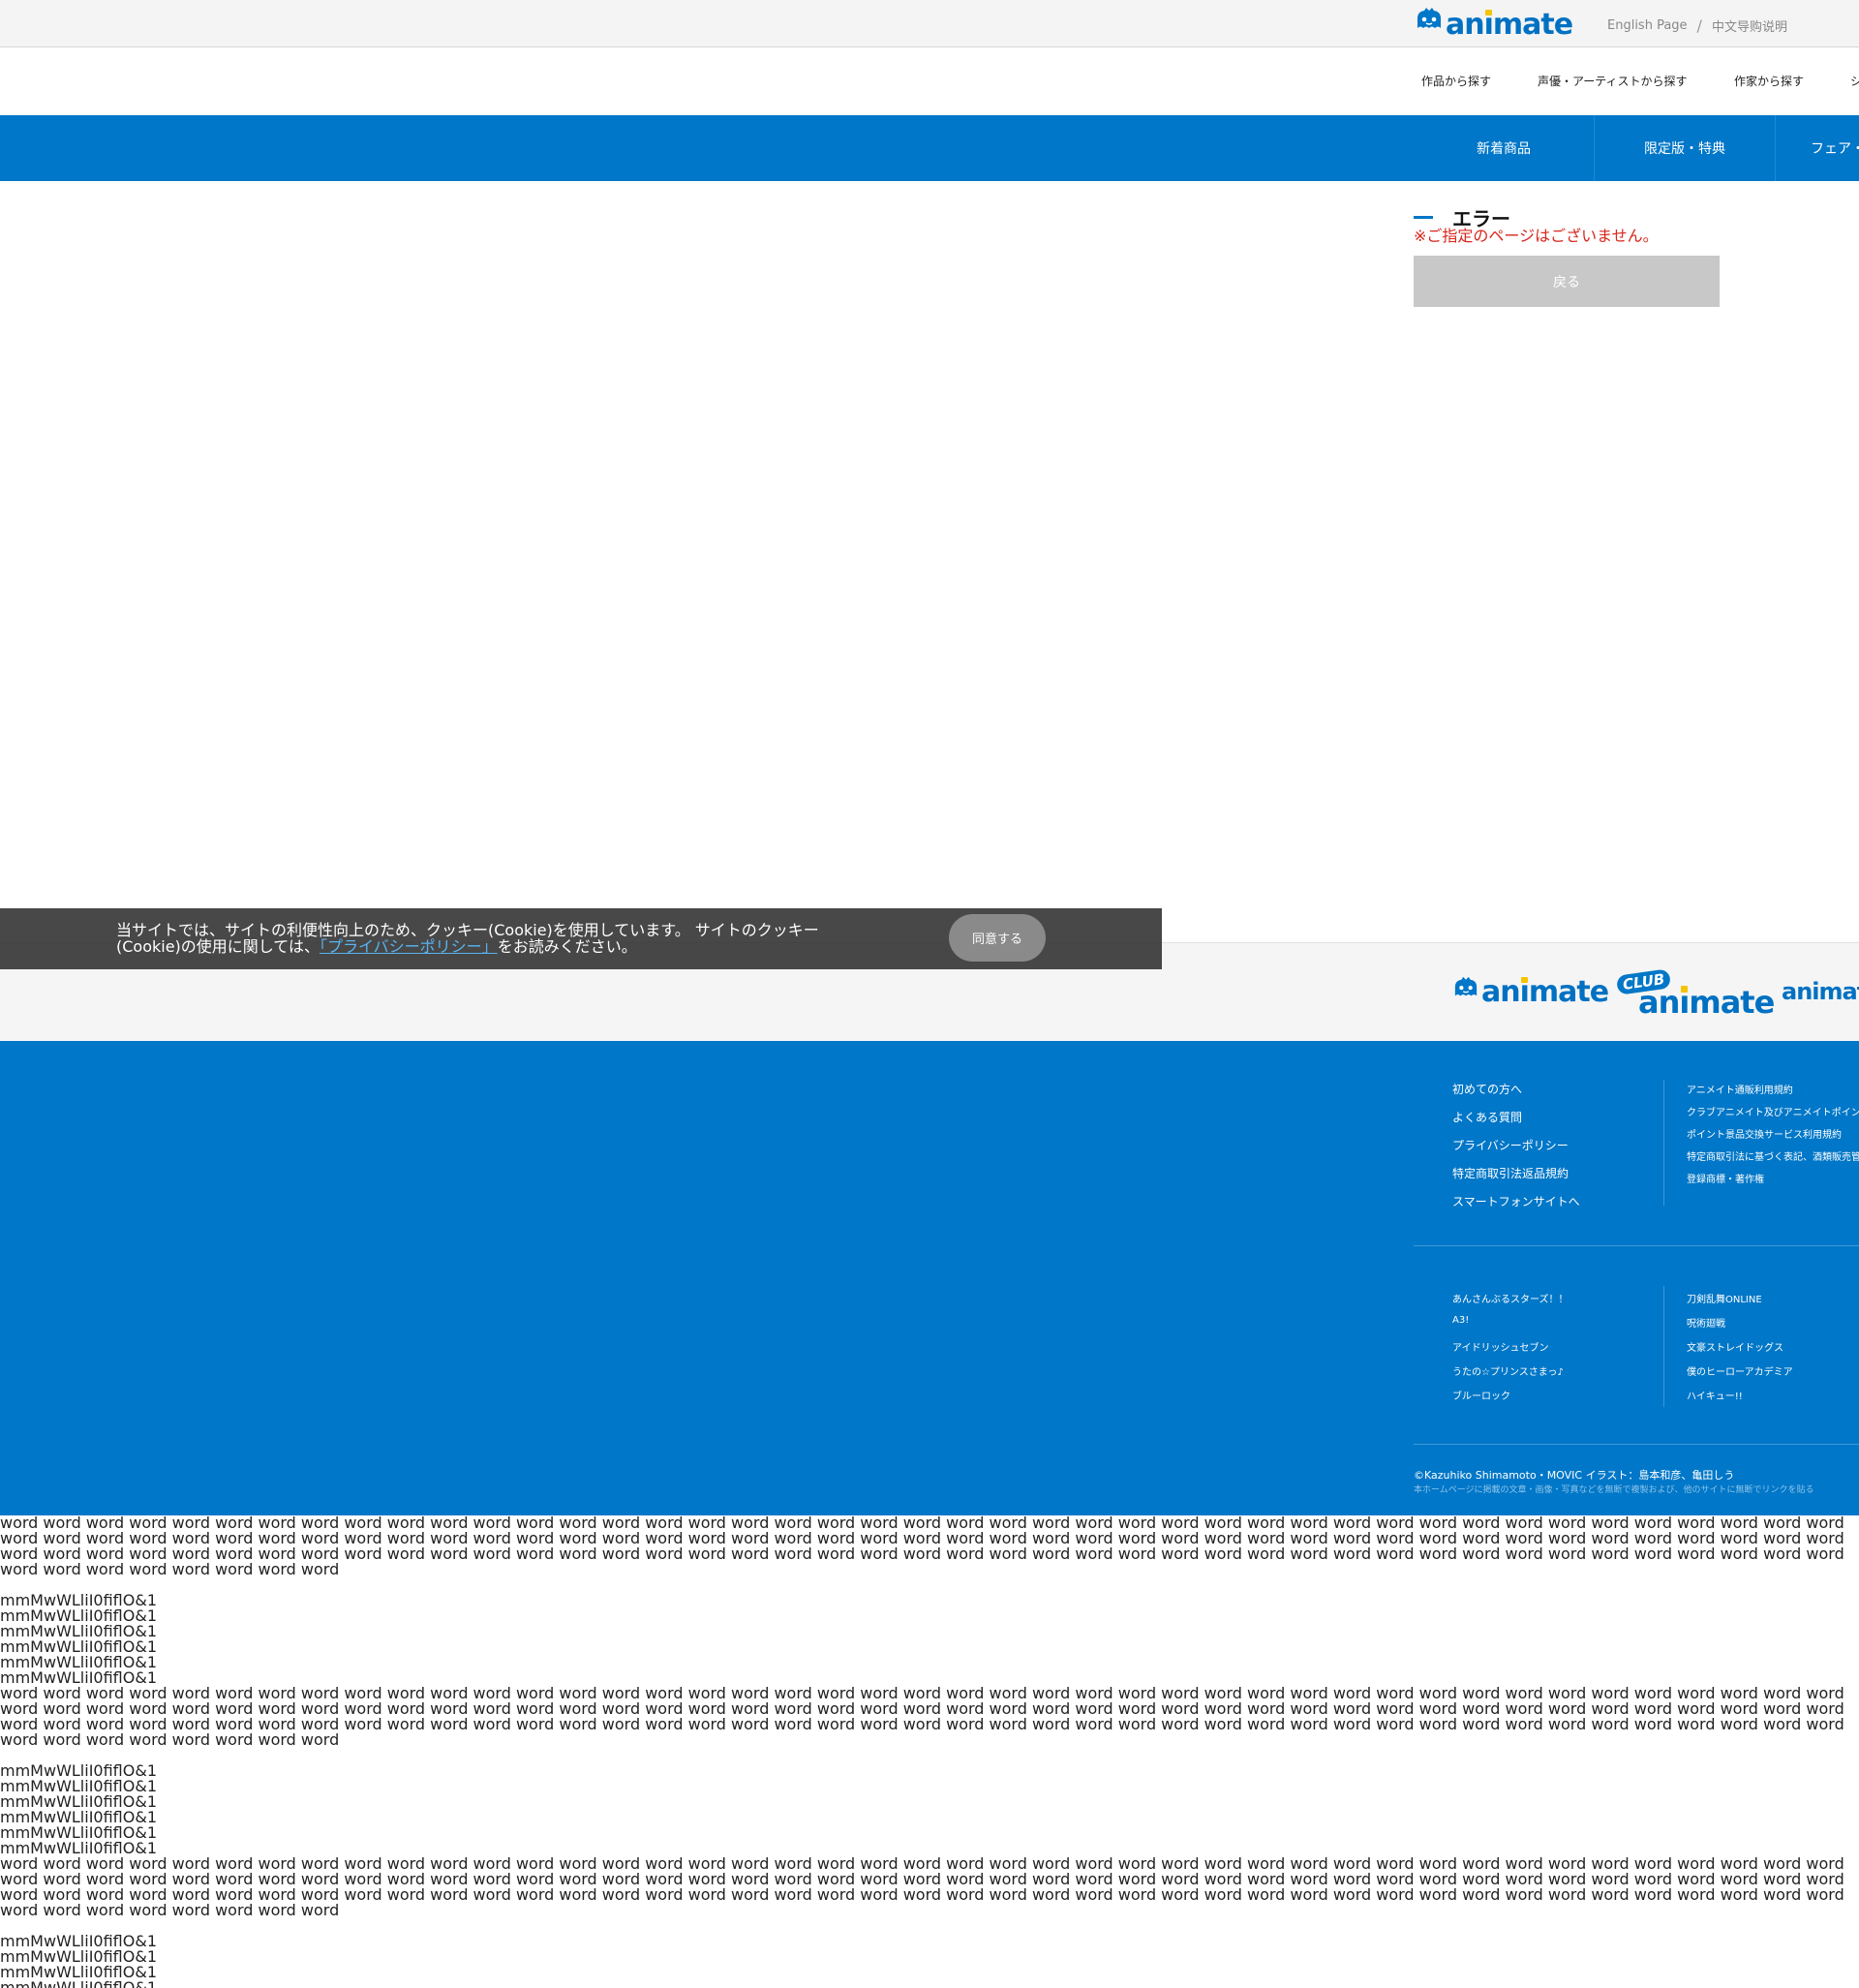 Image resolution: width=1859 pixels, height=1988 pixels. Describe the element at coordinates (1725, 1178) in the screenshot. I see `footer-link: 登録商標・著作権` at that location.